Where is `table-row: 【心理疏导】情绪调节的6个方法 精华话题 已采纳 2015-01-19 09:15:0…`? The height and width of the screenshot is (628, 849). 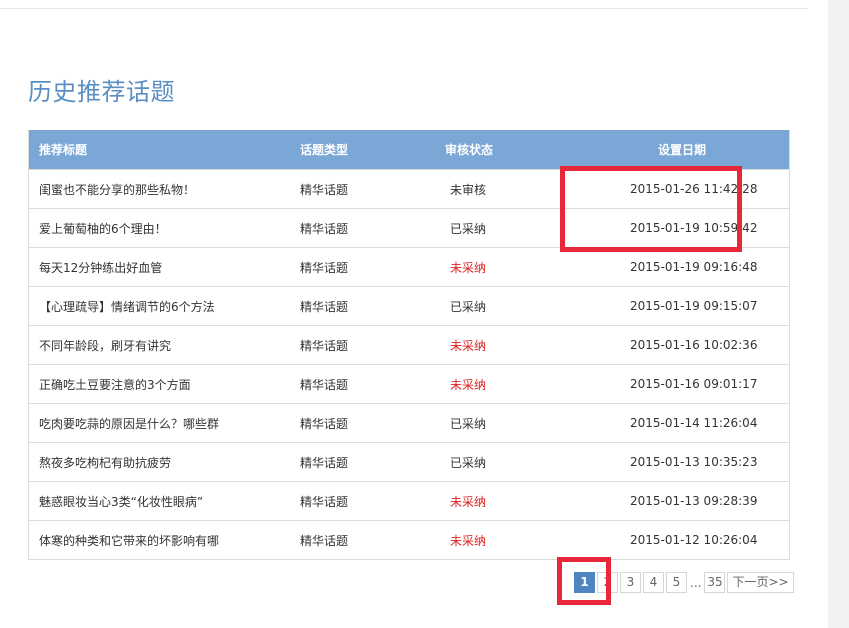 table-row: 【心理疏导】情绪调节的6个方法 精华话题 已采纳 2015-01-19 09:15:0… is located at coordinates (409, 306).